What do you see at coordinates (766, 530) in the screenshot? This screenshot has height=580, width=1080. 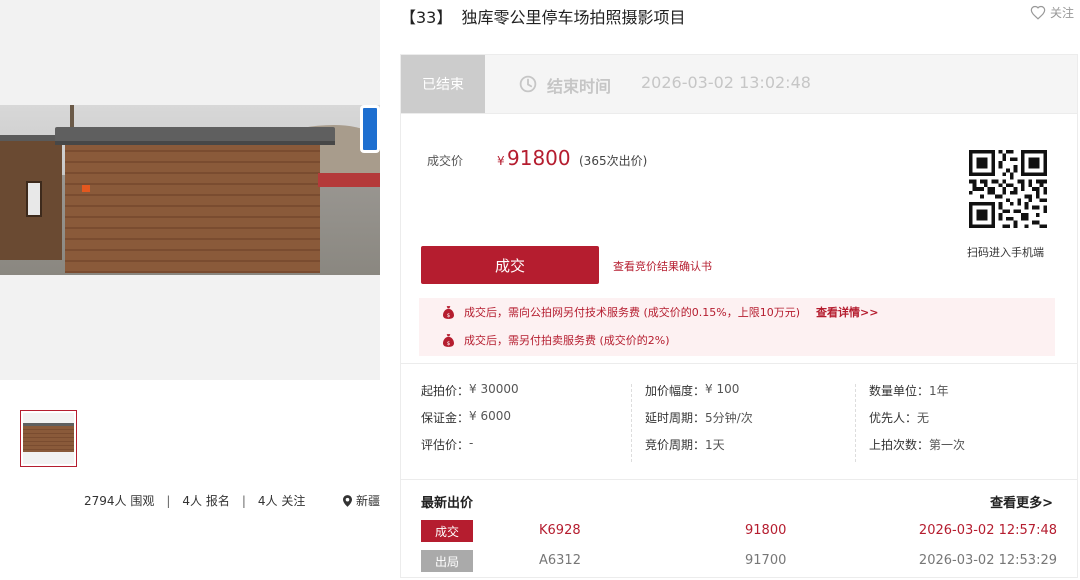 I see `bid-amount: 91800` at bounding box center [766, 530].